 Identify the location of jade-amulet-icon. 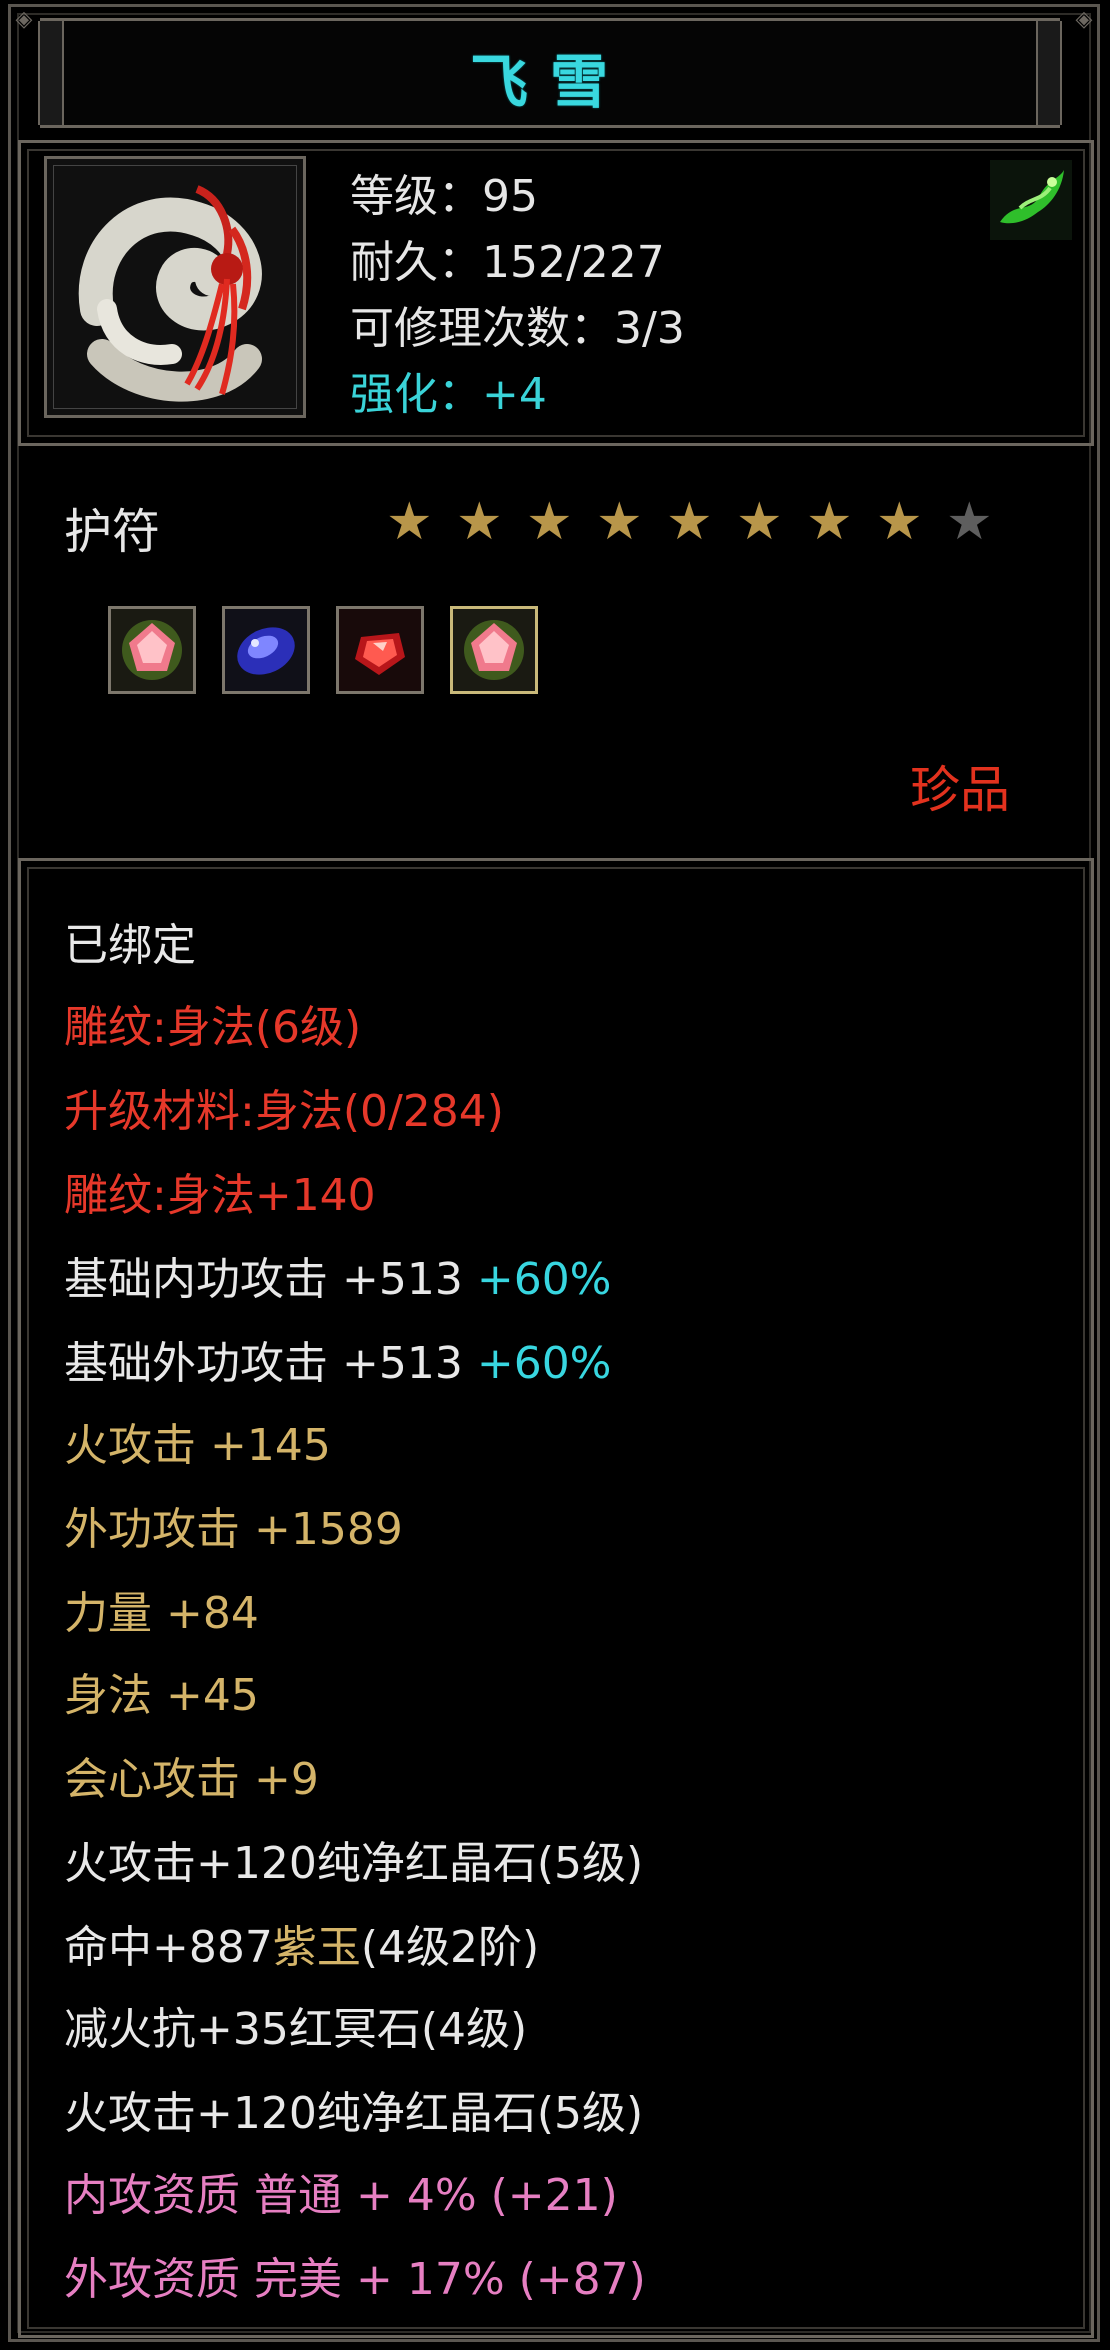
(175, 287).